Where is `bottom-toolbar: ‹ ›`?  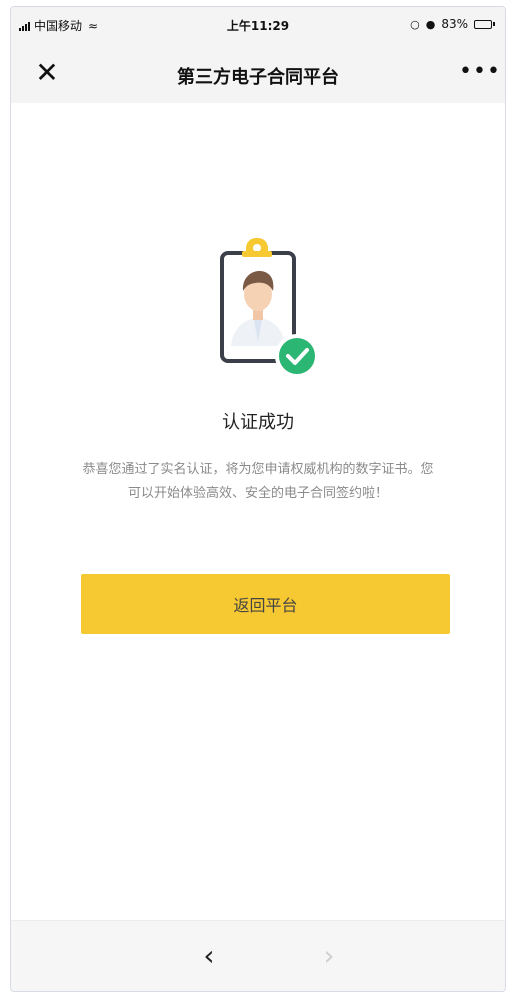 bottom-toolbar: ‹ › is located at coordinates (258, 955).